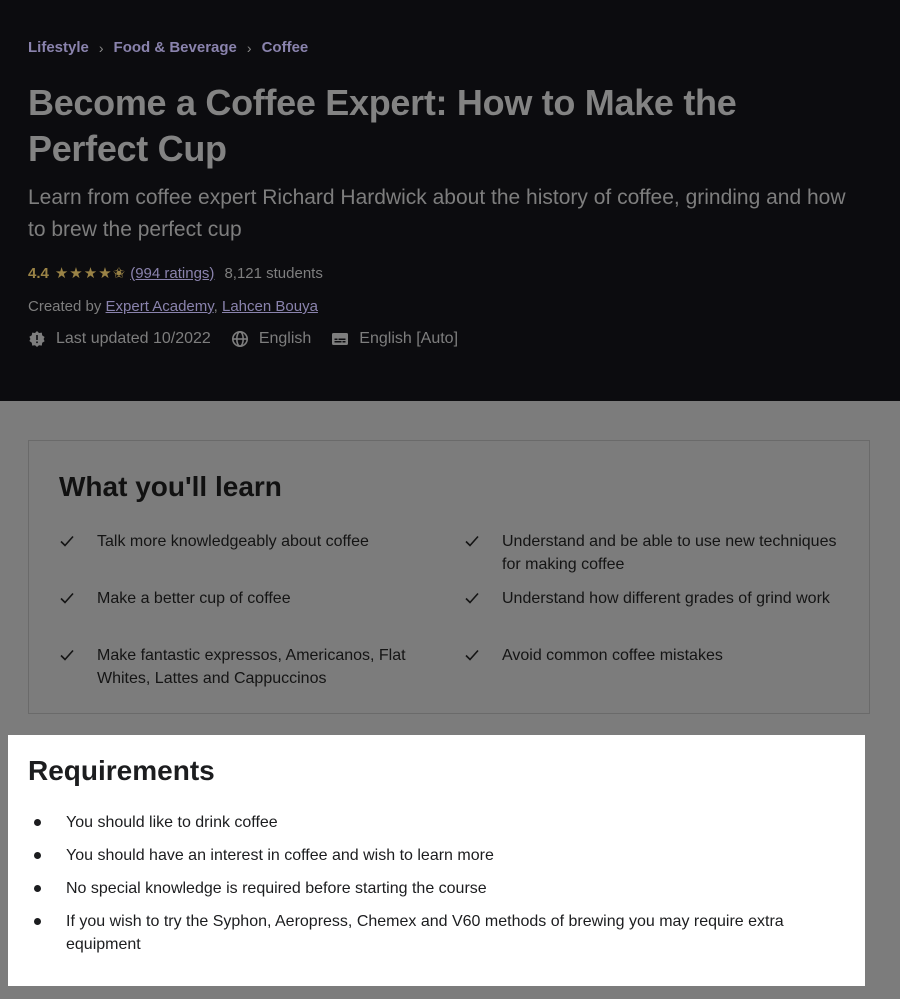 Image resolution: width=900 pixels, height=999 pixels. I want to click on requirements-title: Requirements, so click(121, 770).